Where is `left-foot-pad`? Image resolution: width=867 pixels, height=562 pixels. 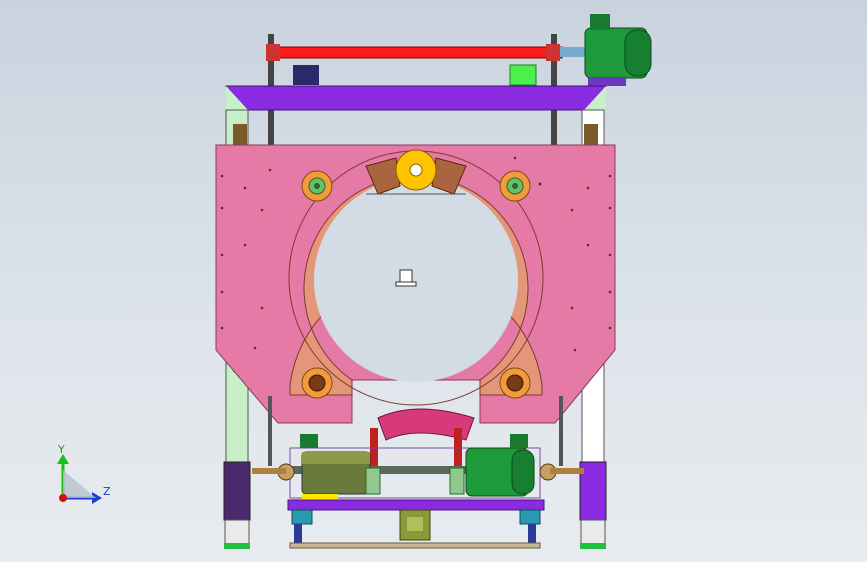 left-foot-pad is located at coordinates (237, 532).